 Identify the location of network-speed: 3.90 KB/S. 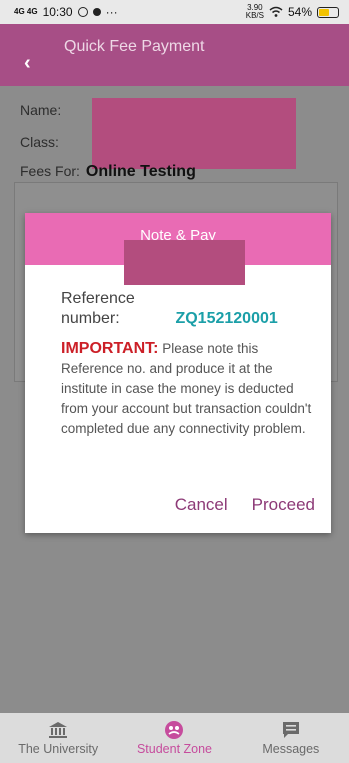
(254, 11).